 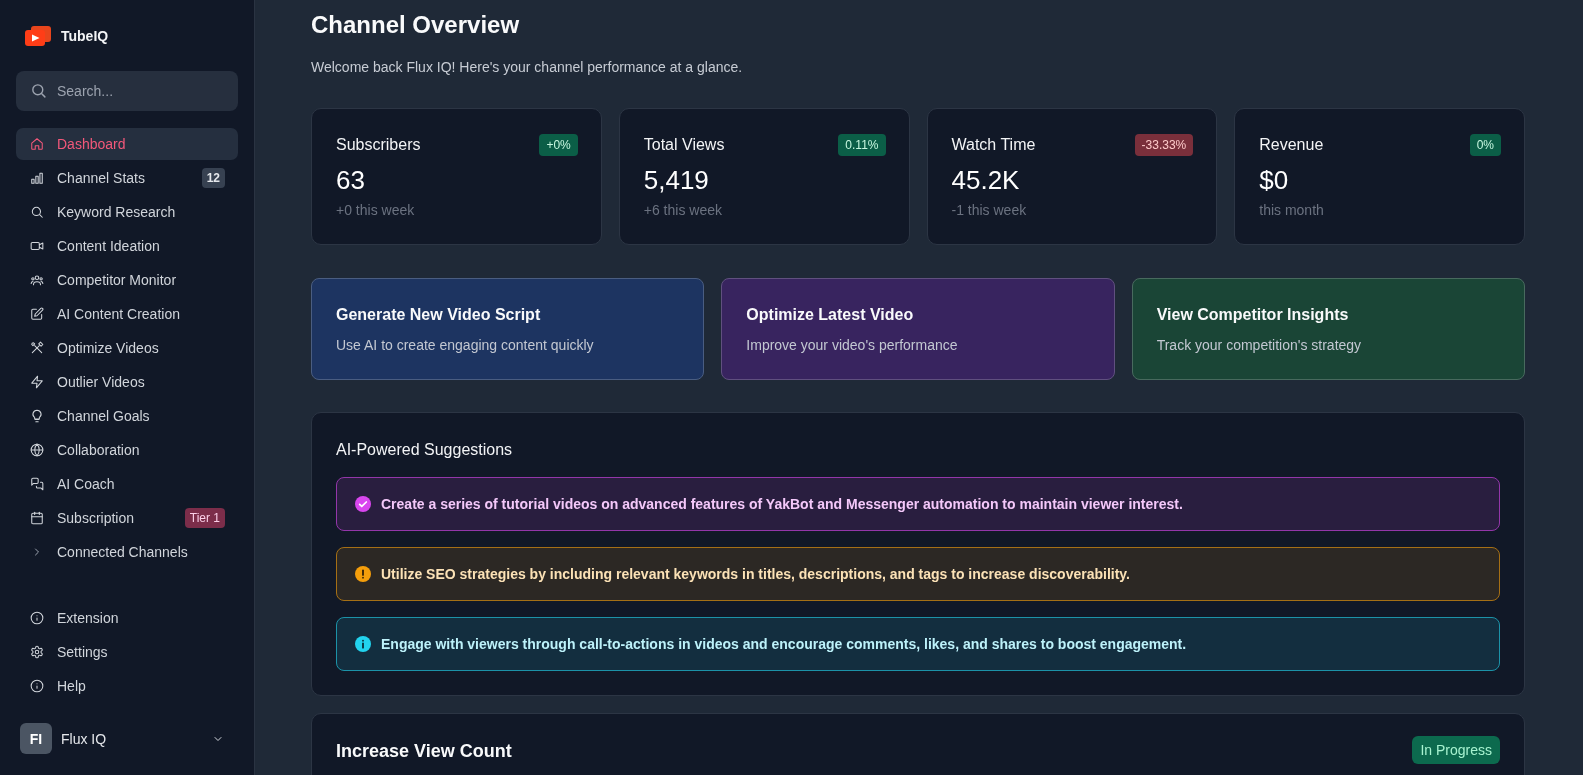 I want to click on lightbulb-icon, so click(x=37, y=416).